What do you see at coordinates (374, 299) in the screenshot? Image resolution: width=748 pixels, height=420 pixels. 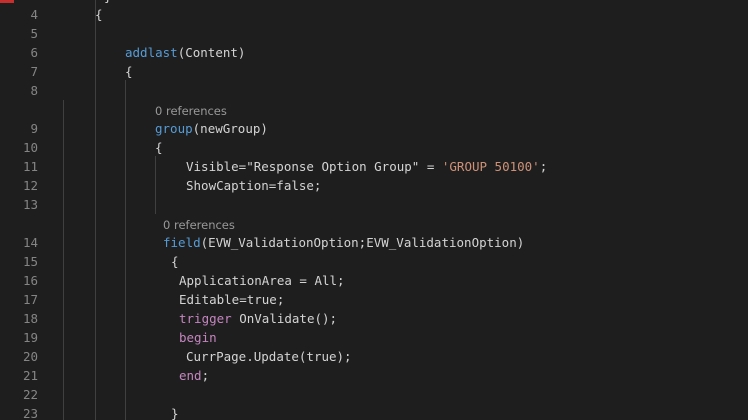 I see `code-line: 17 Editable=true;` at bounding box center [374, 299].